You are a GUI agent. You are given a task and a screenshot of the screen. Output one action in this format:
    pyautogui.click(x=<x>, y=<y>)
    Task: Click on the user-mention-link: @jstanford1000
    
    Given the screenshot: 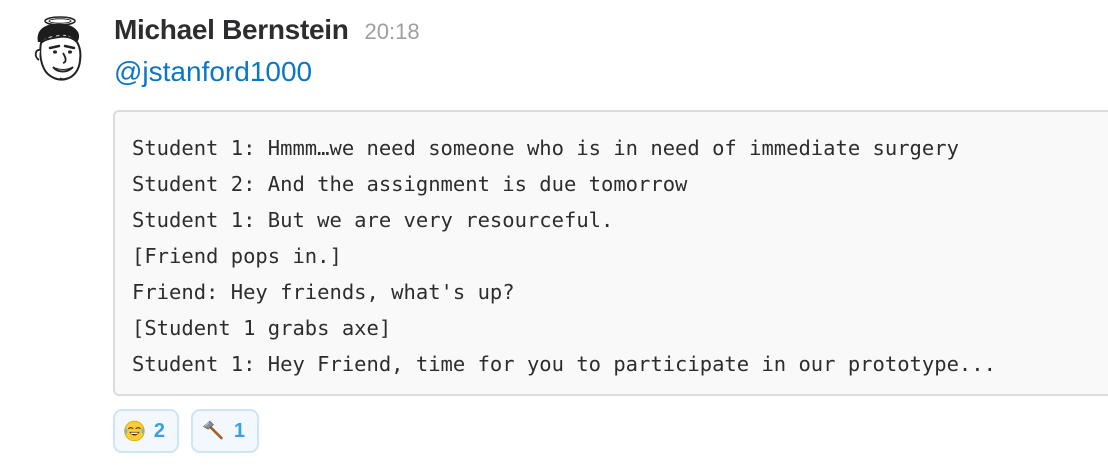 What is the action you would take?
    pyautogui.click(x=213, y=72)
    